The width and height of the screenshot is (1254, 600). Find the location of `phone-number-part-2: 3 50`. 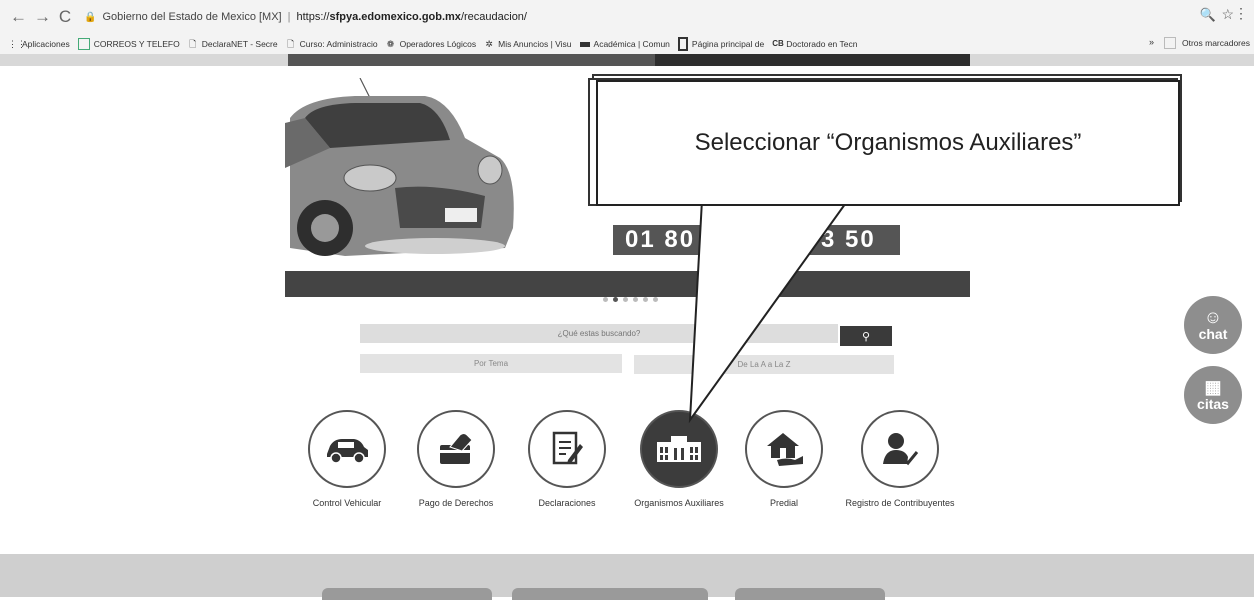

phone-number-part-2: 3 50 is located at coordinates (848, 239).